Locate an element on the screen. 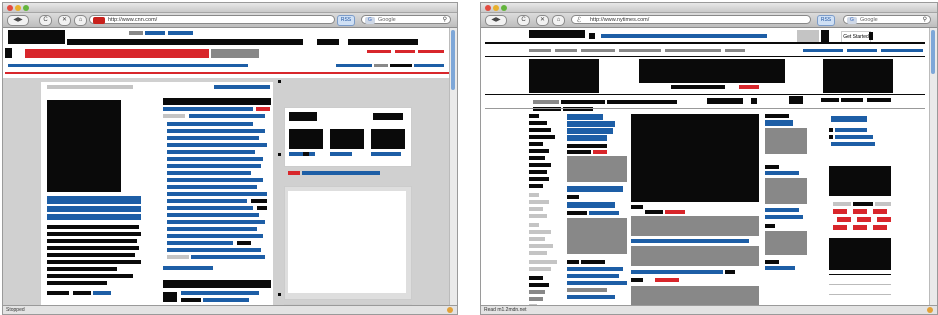 The image size is (938, 315). search-icon: ⚲ is located at coordinates (445, 20).